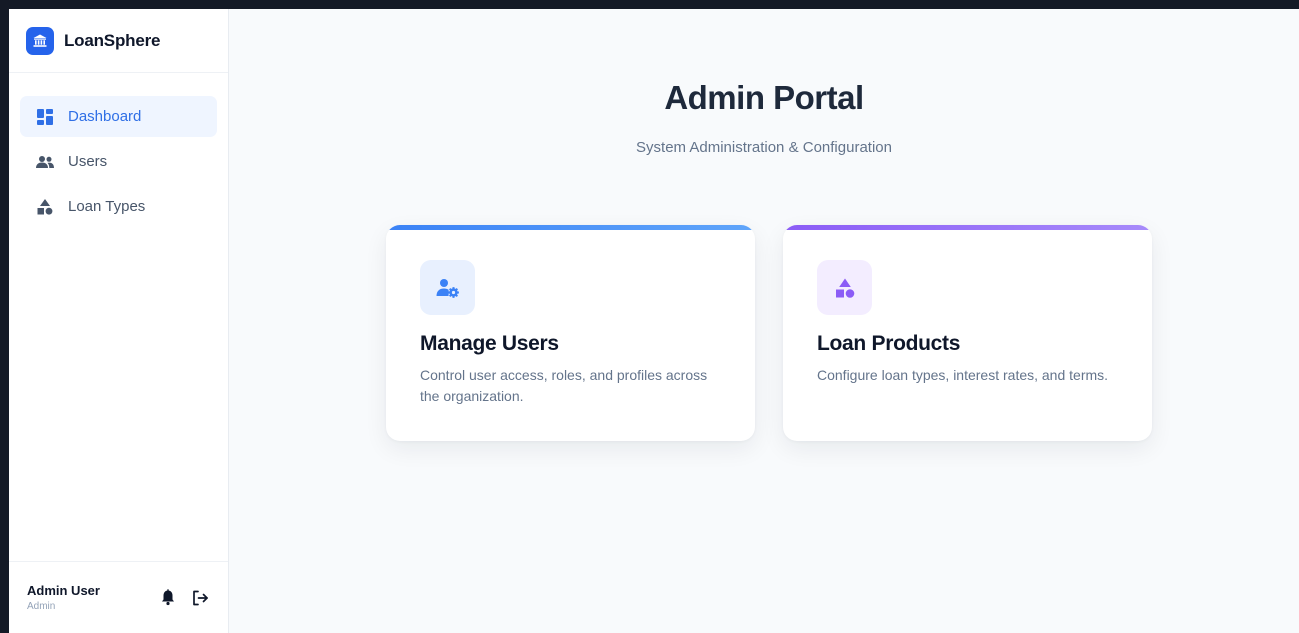 Image resolution: width=1299 pixels, height=633 pixels. Describe the element at coordinates (764, 97) in the screenshot. I see `page-title: Admin Portal` at that location.